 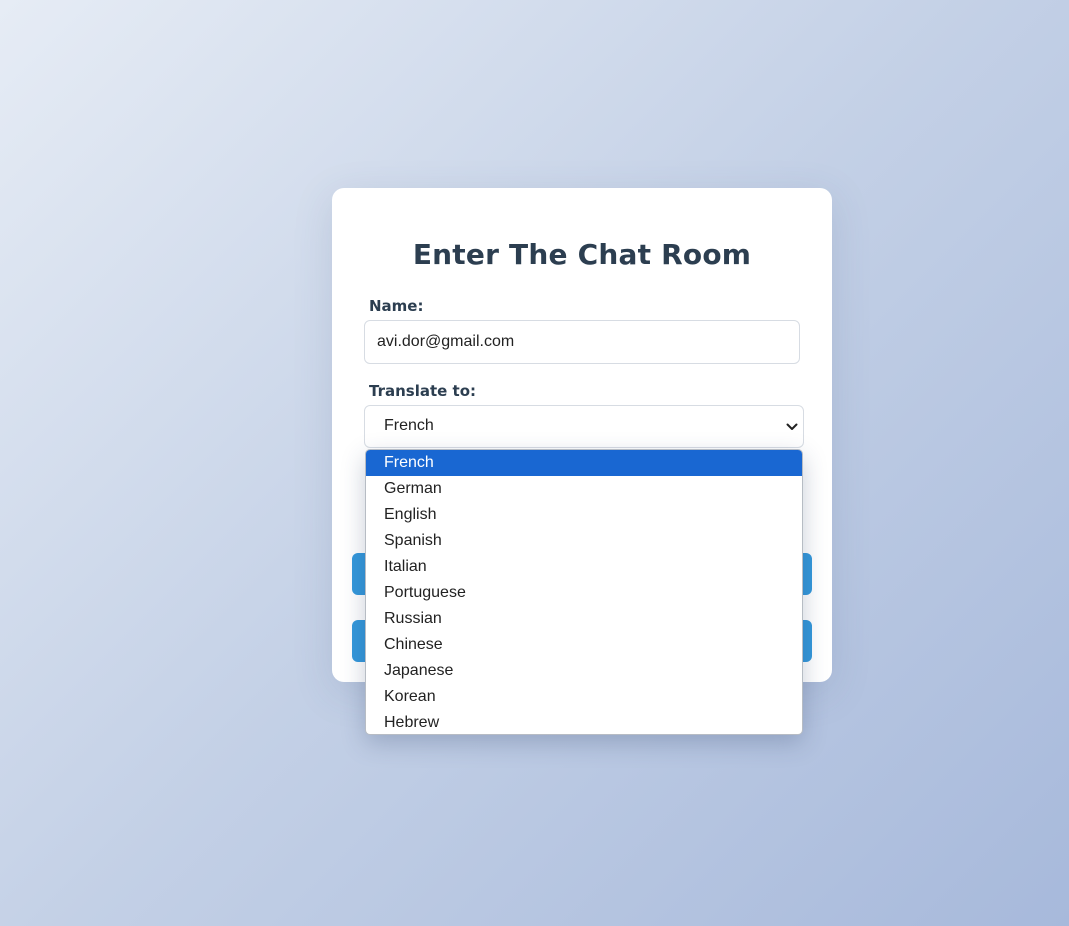 I want to click on language-option-spanish: Spanish, so click(x=584, y=541).